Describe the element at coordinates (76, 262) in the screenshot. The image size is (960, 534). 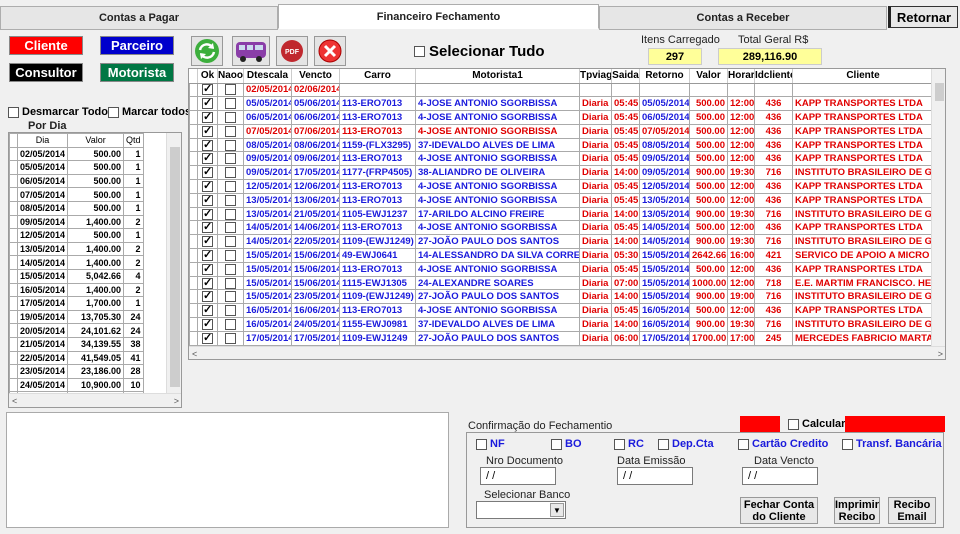
I see `table-row: 14/05/2014 1,400.00 2` at that location.